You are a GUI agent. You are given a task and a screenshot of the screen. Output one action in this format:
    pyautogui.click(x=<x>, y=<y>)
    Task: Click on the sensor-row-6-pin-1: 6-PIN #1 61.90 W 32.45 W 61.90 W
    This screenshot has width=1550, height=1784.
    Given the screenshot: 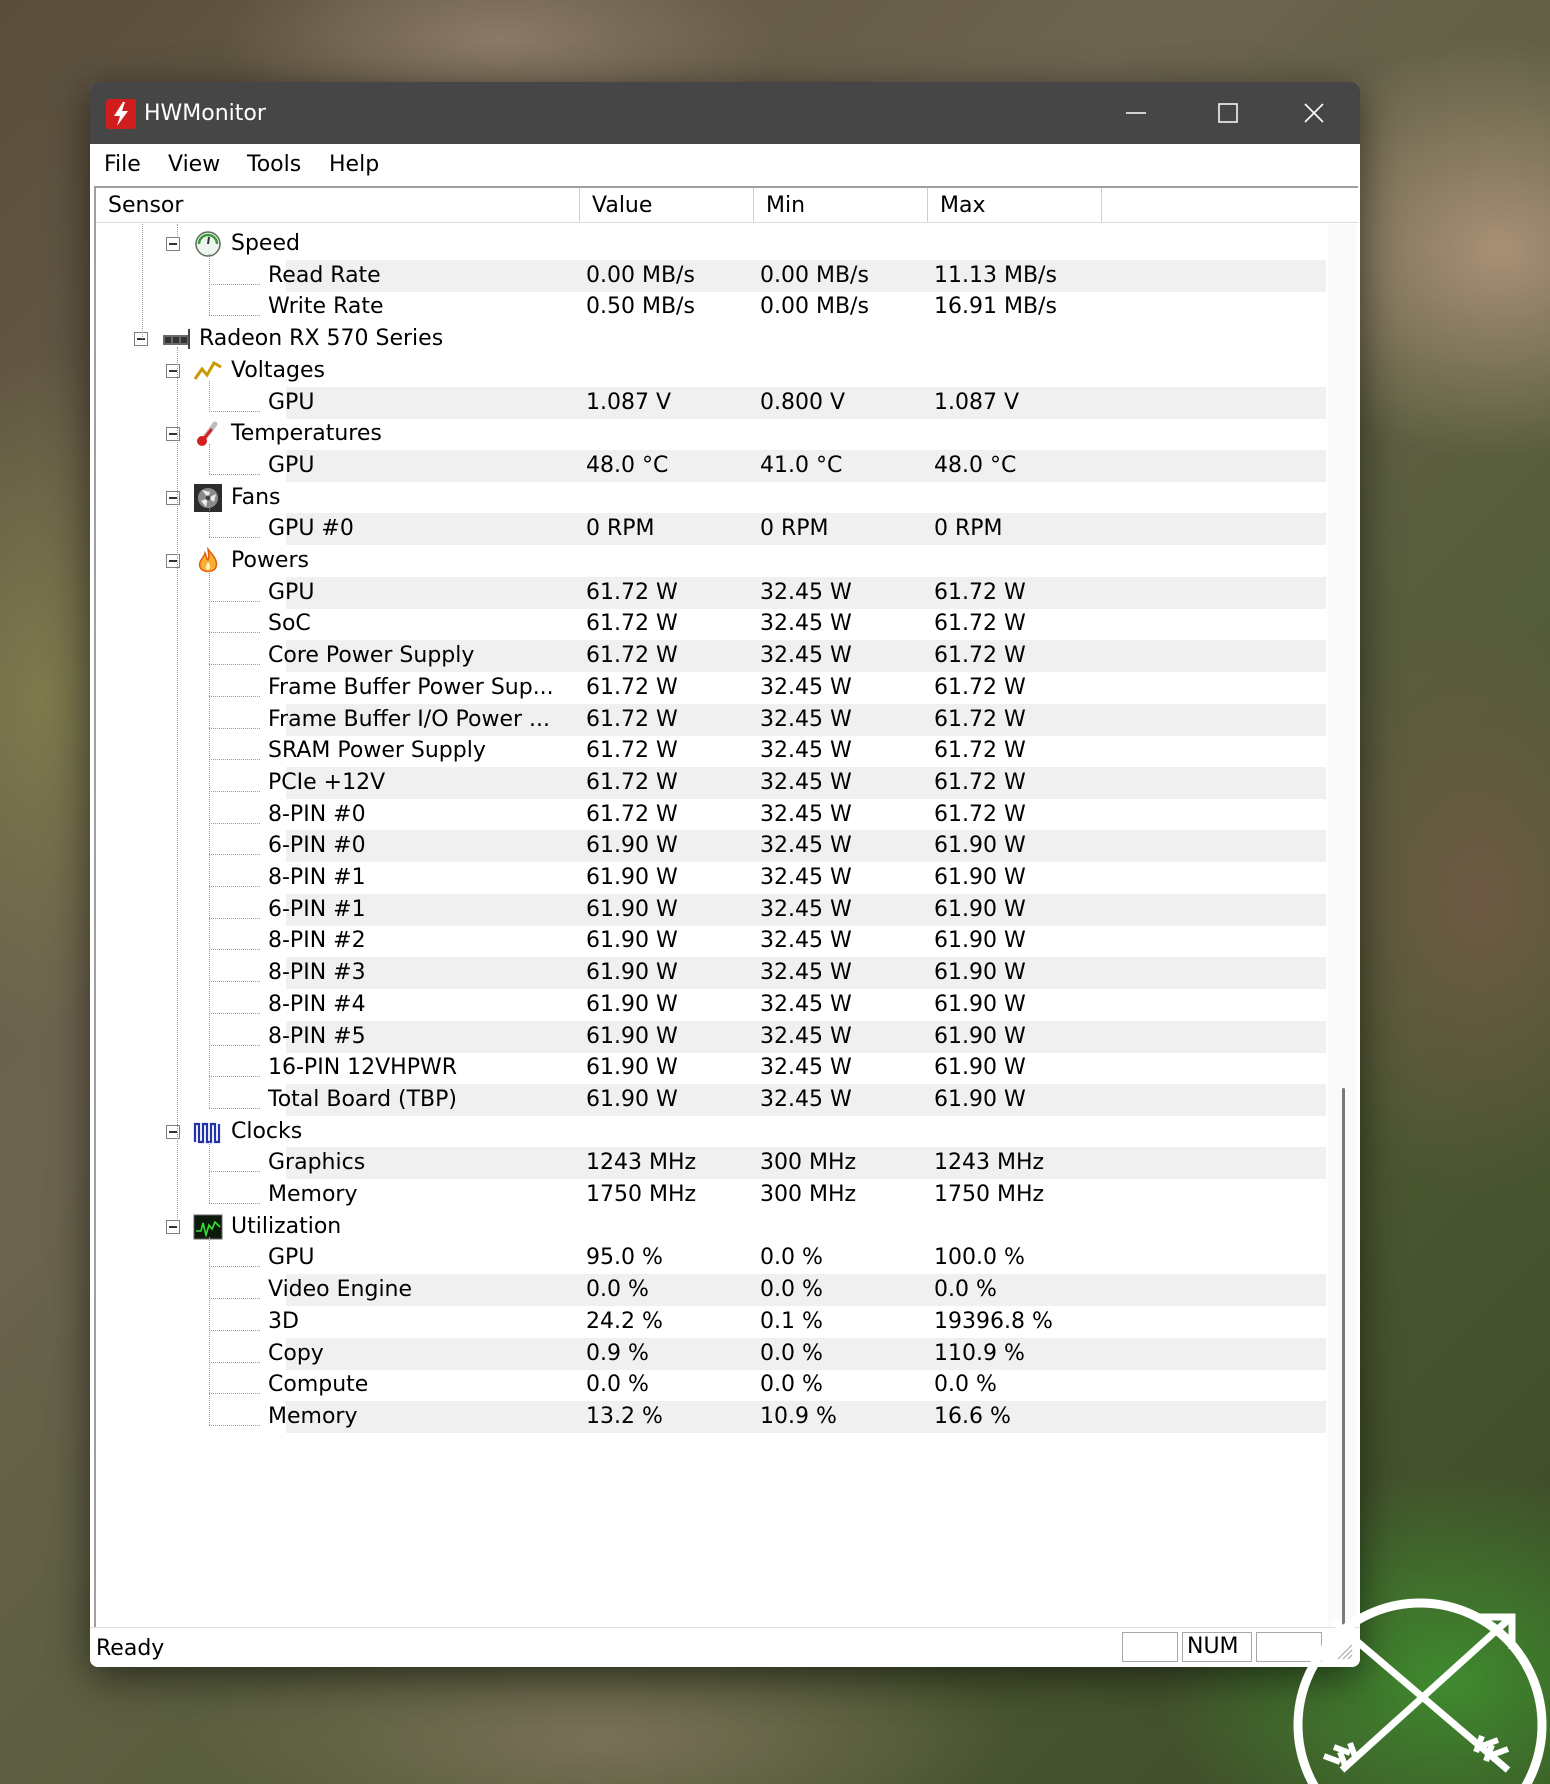 What is the action you would take?
    pyautogui.click(x=711, y=910)
    